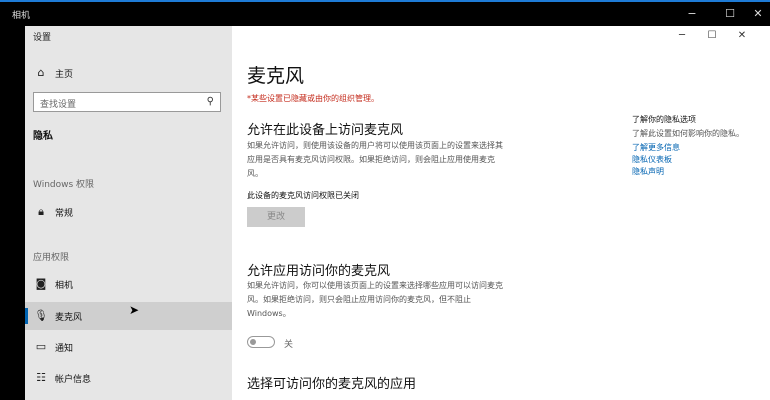 The height and width of the screenshot is (400, 770). I want to click on settings-title: 设置, so click(42, 38).